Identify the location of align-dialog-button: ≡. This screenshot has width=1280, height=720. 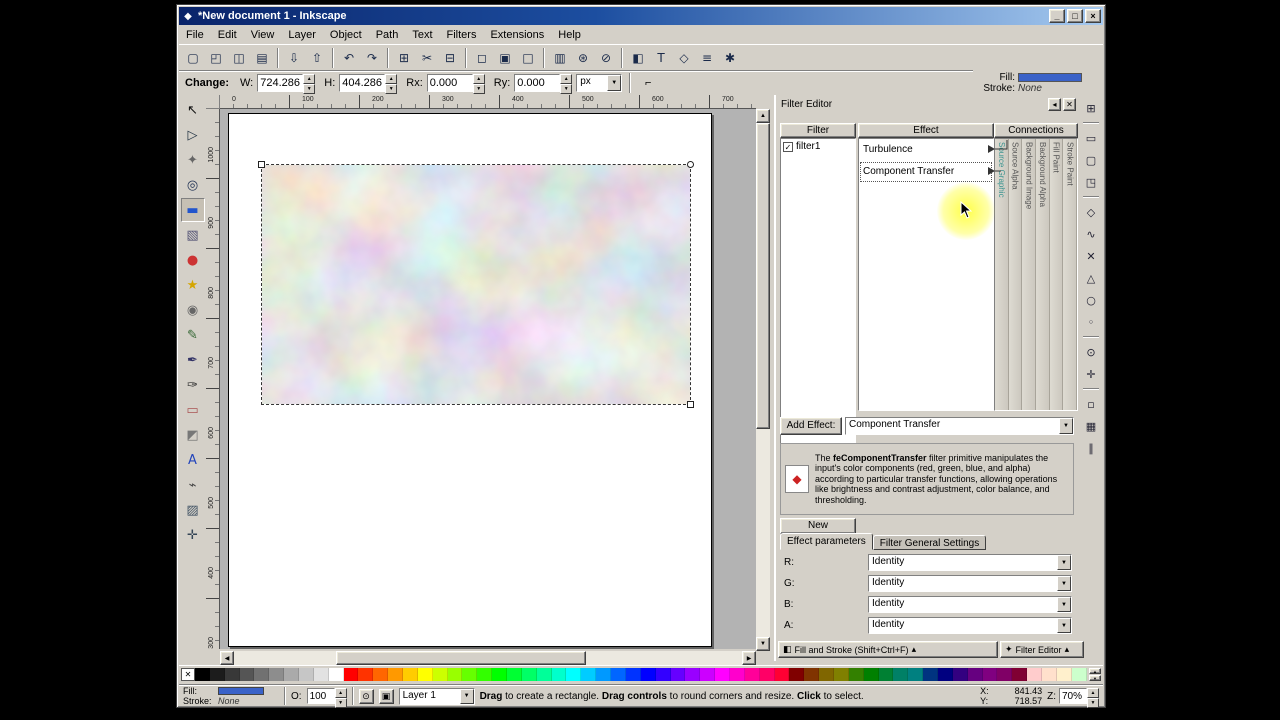
(707, 58).